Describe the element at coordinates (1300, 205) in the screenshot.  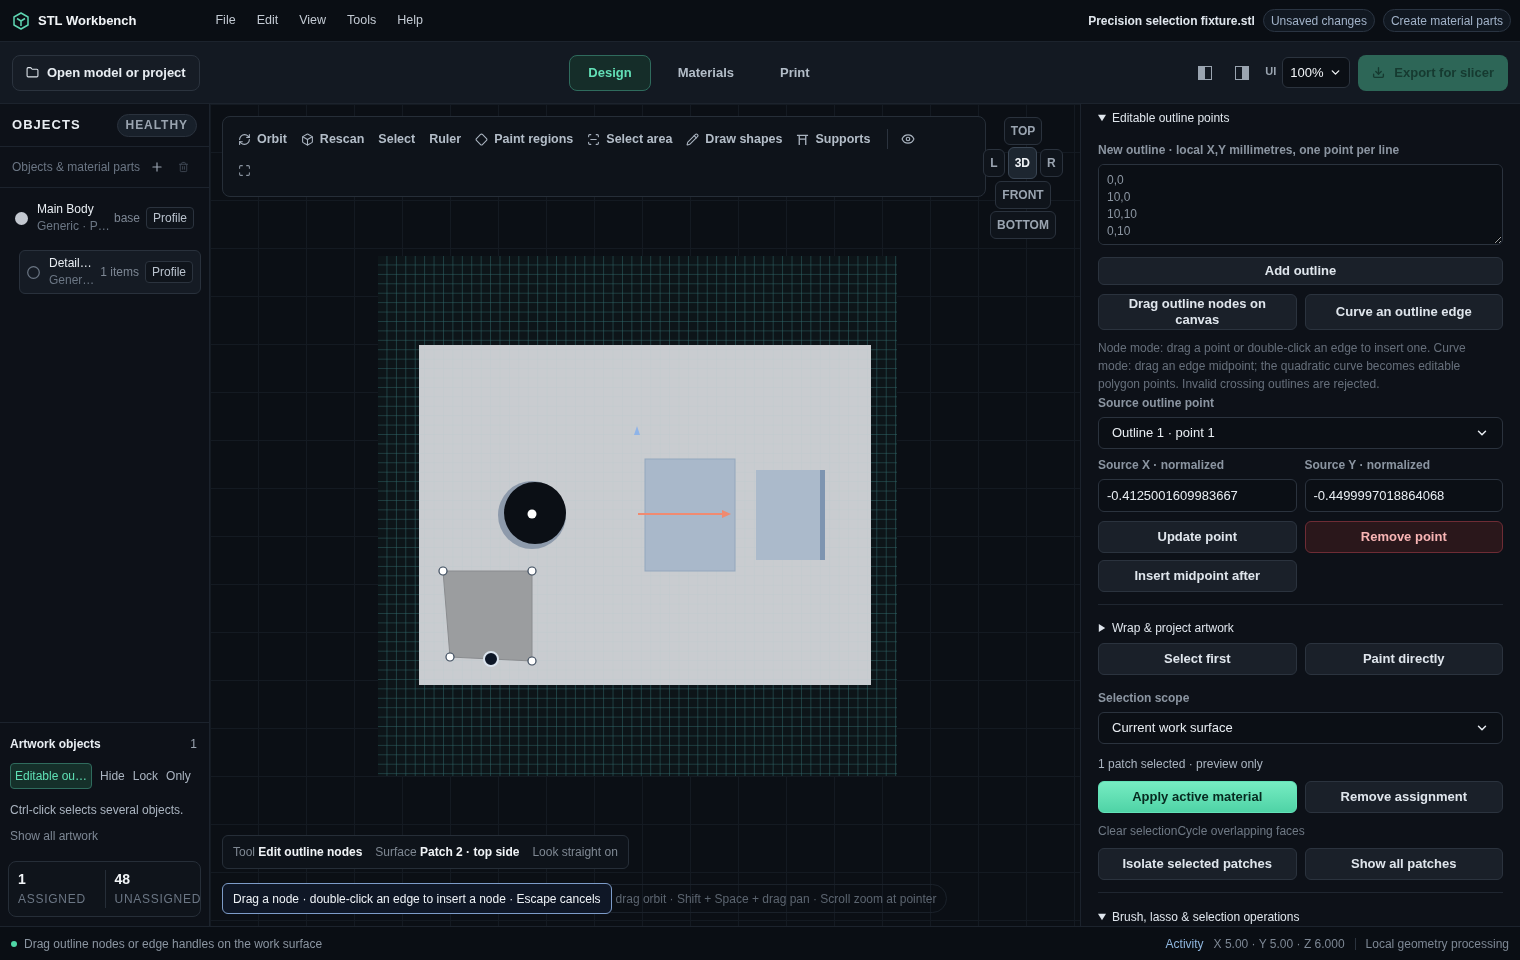
I see `outline-points-field: 0,0 10,0 10,10 0,10` at that location.